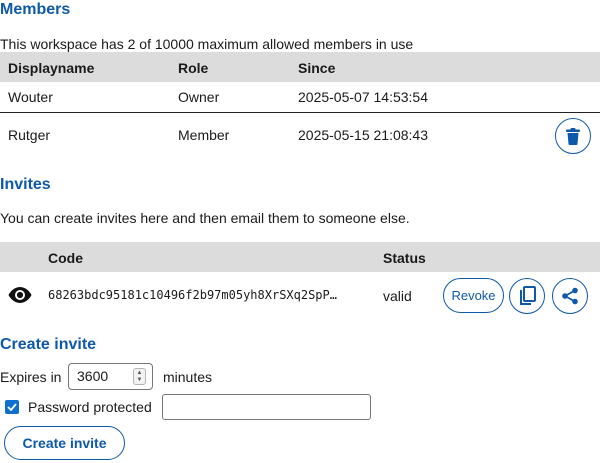  Describe the element at coordinates (29, 135) in the screenshot. I see `member-name: Rutger` at that location.